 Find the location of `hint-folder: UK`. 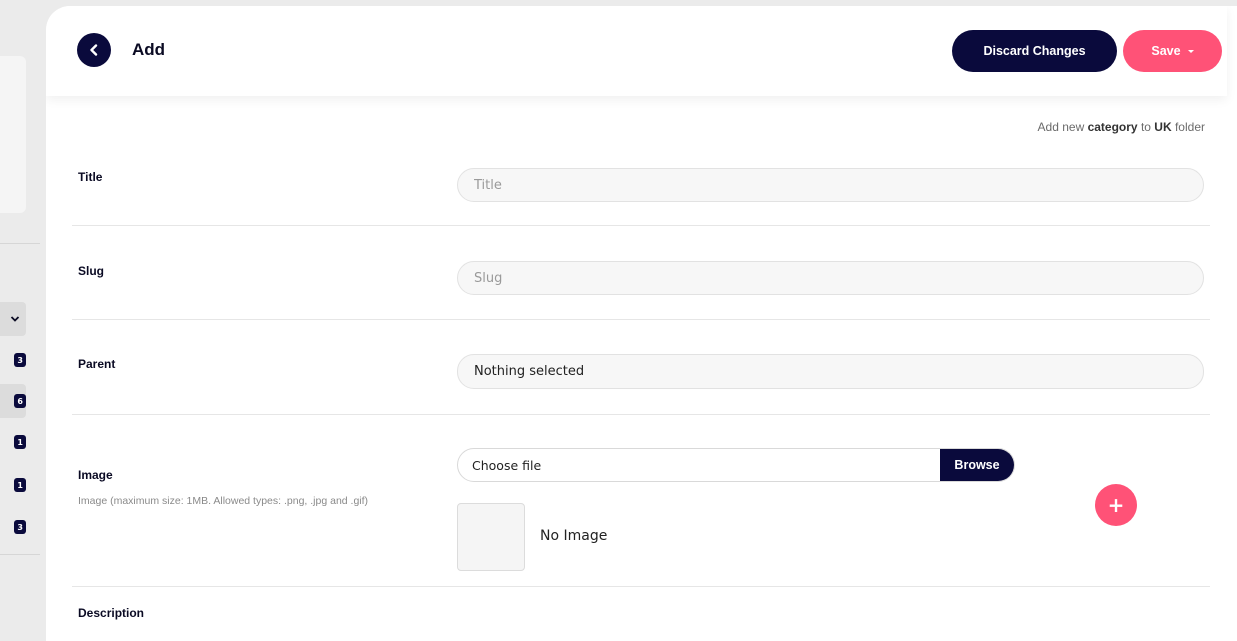

hint-folder: UK is located at coordinates (1163, 127).